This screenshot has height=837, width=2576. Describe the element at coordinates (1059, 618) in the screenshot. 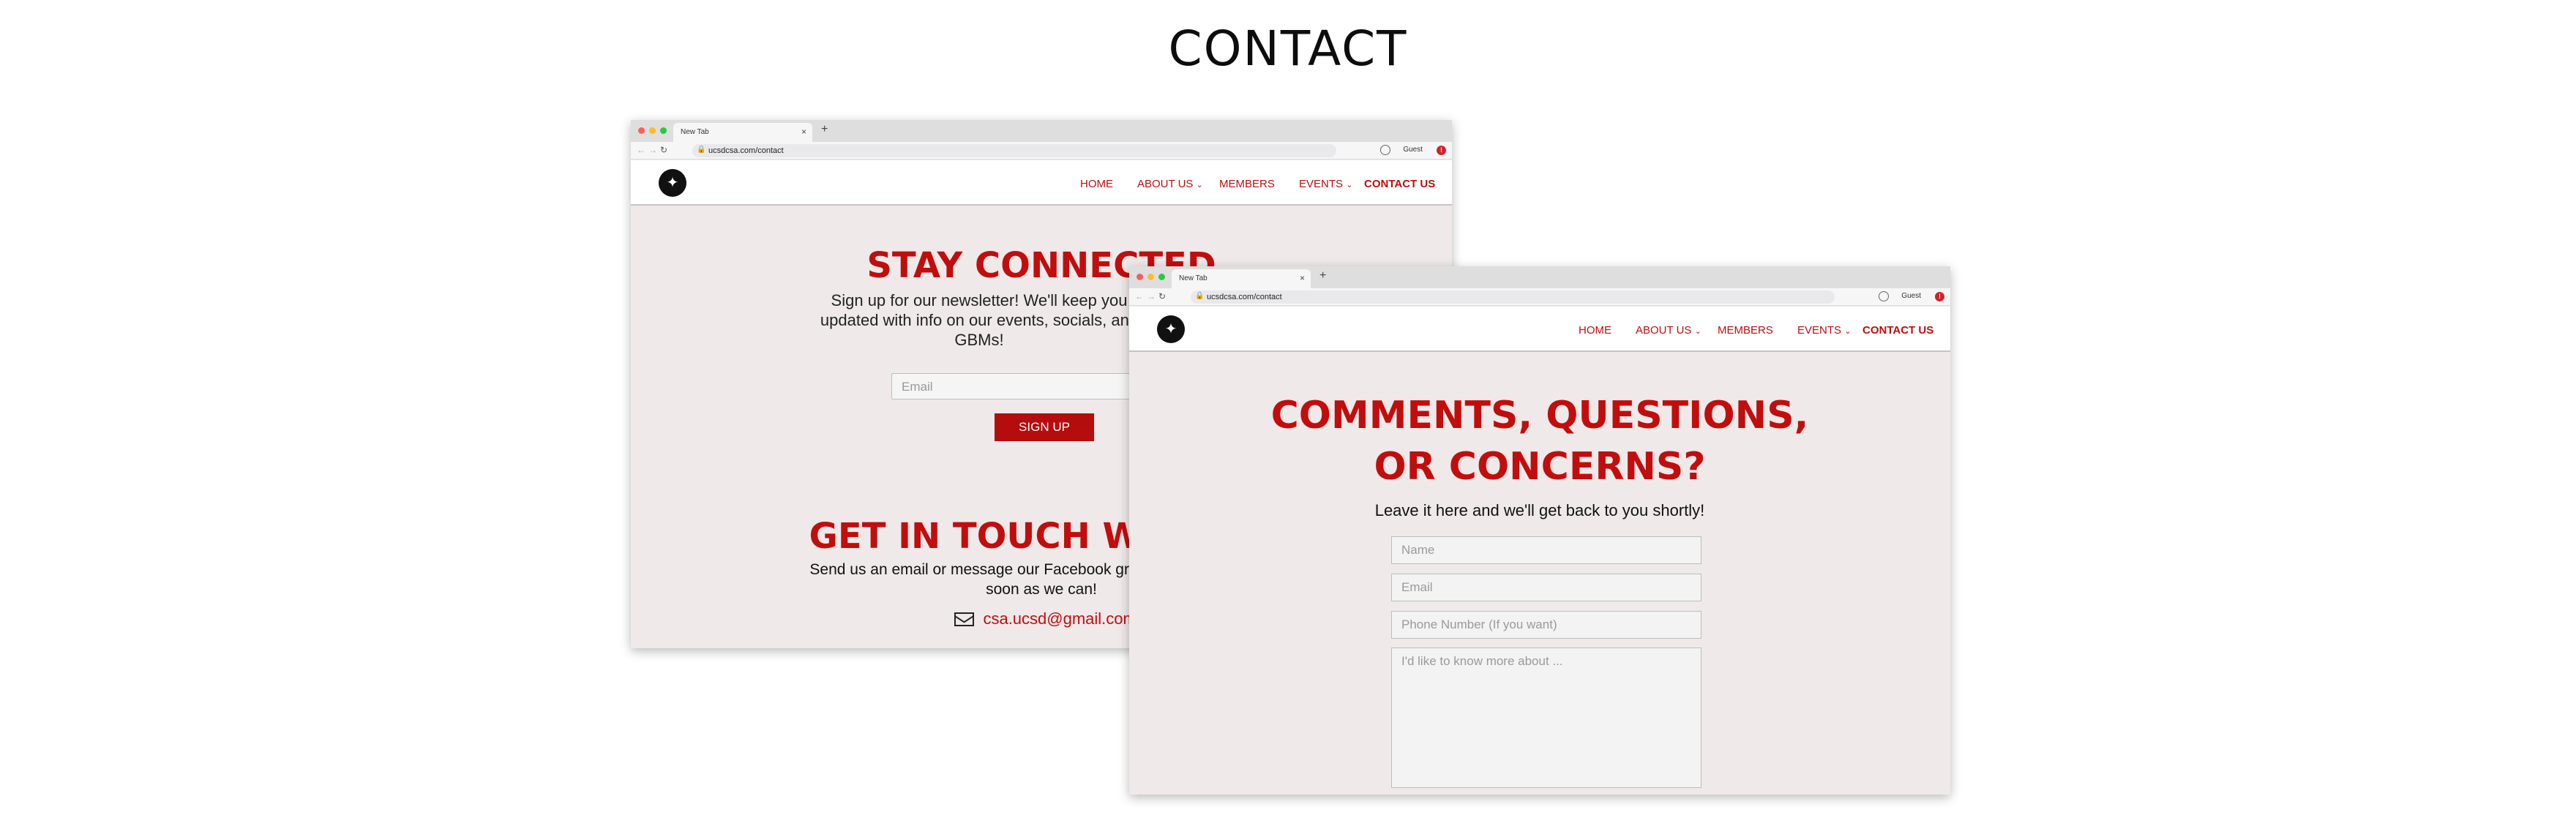

I see `email-link: csa.ucsd@gmail.com` at that location.